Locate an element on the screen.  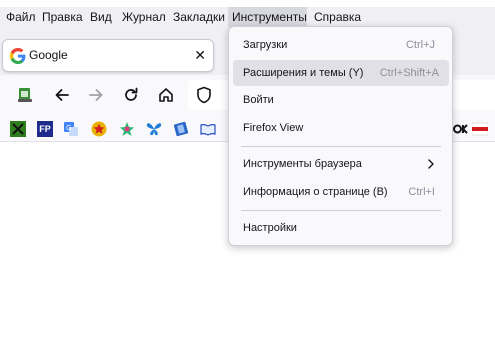
bookmark-book-icon is located at coordinates (181, 129).